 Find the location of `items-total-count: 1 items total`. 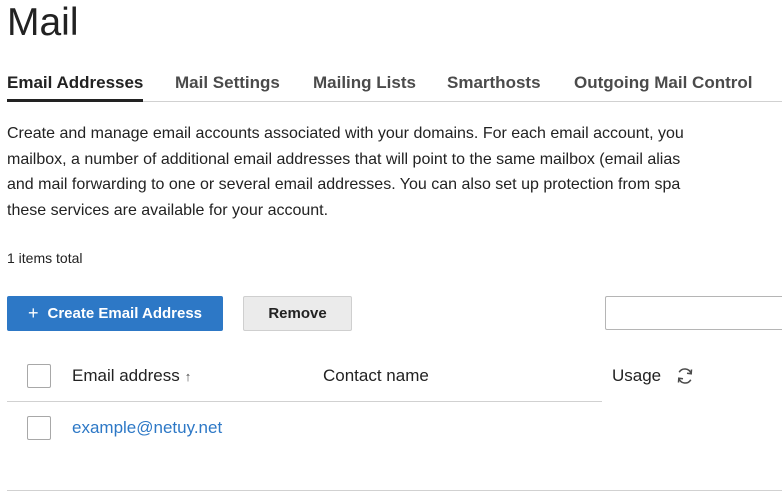

items-total-count: 1 items total is located at coordinates (45, 258).